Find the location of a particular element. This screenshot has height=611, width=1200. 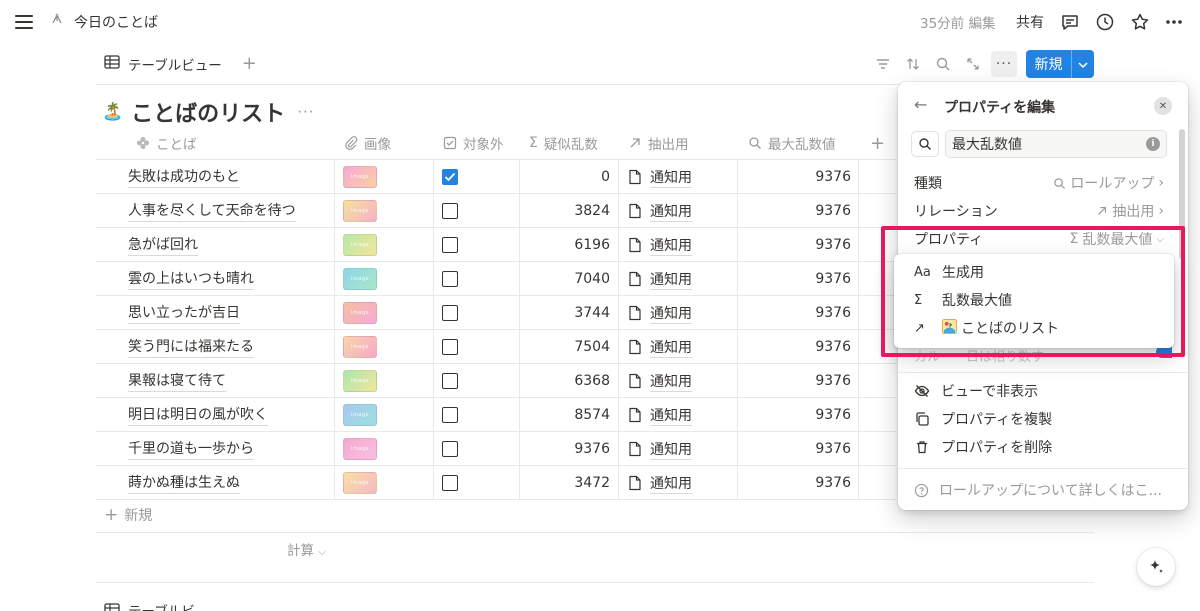

cell-name: 失敗は成功のもと is located at coordinates (184, 177).